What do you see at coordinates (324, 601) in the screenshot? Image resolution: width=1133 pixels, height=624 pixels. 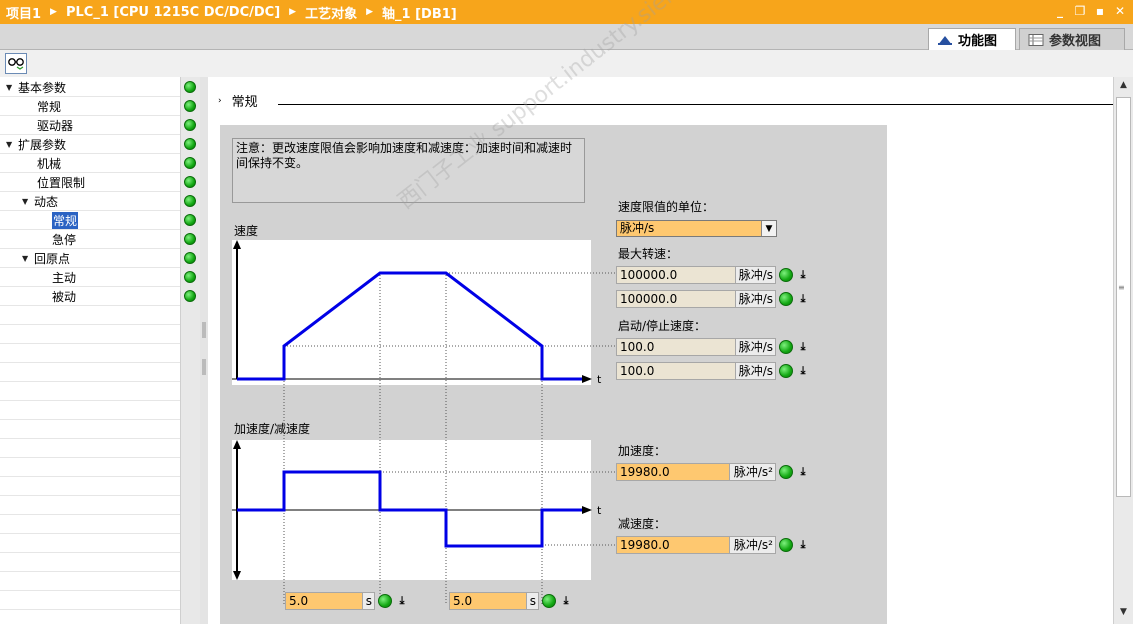 I see `accel-time-input: 5.0` at bounding box center [324, 601].